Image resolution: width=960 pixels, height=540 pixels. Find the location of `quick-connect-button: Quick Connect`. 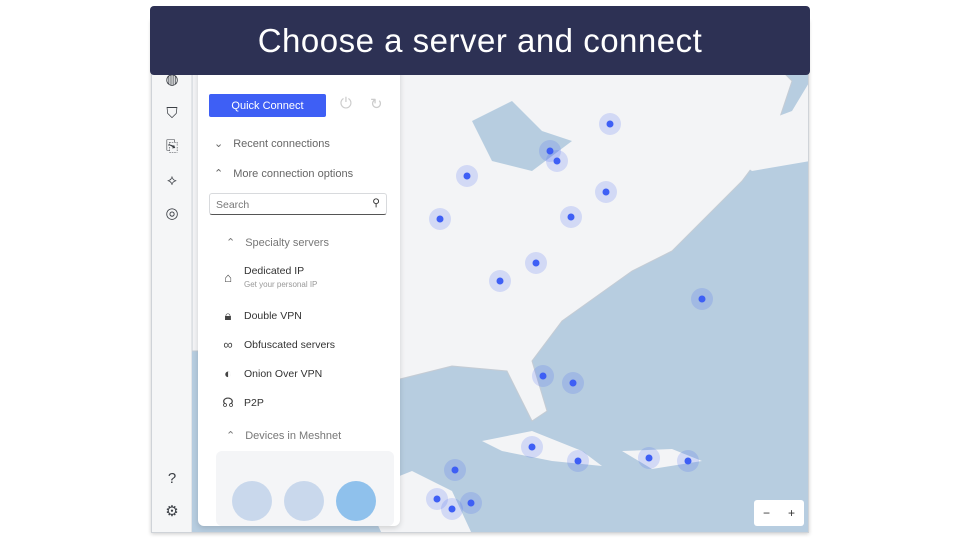

quick-connect-button: Quick Connect is located at coordinates (267, 105).